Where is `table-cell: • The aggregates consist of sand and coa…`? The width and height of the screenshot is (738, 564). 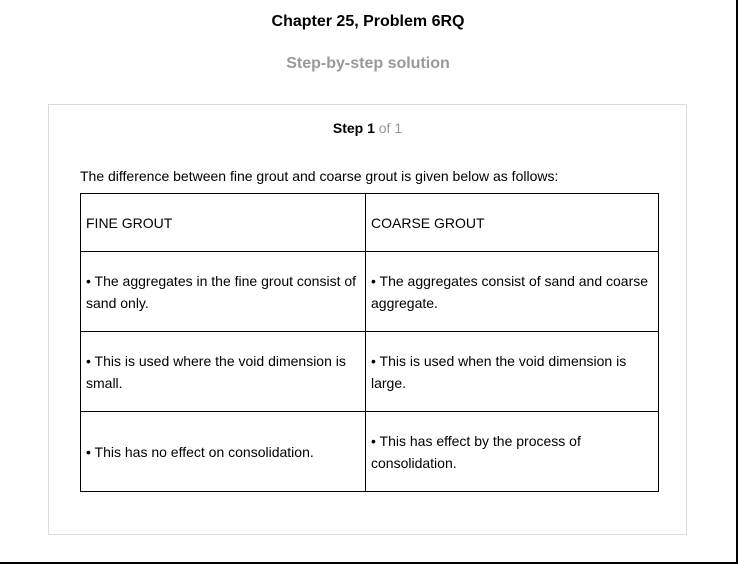
table-cell: • The aggregates consist of sand and coa… is located at coordinates (512, 291).